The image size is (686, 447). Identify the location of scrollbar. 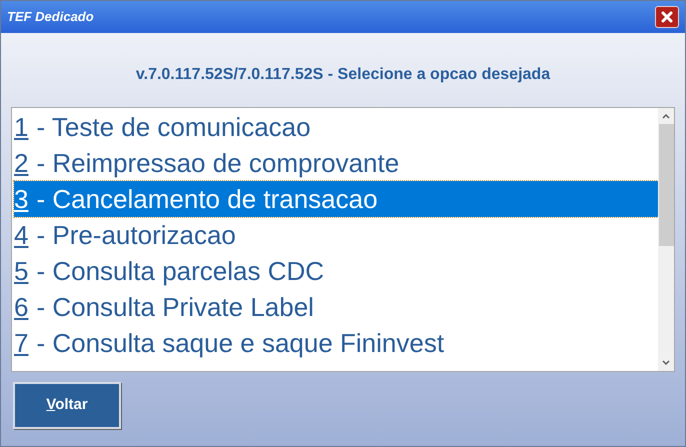
(666, 239).